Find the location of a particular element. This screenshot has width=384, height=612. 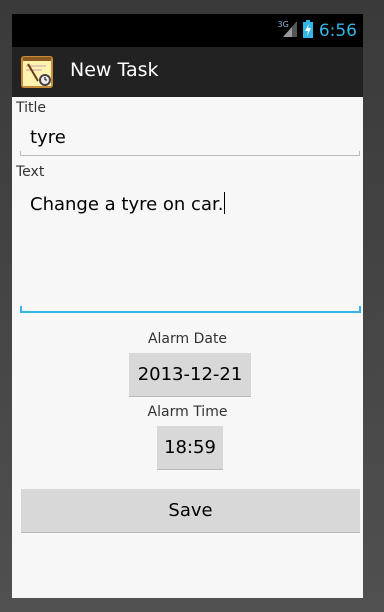

status-bar: 3G 6:56 is located at coordinates (187, 30).